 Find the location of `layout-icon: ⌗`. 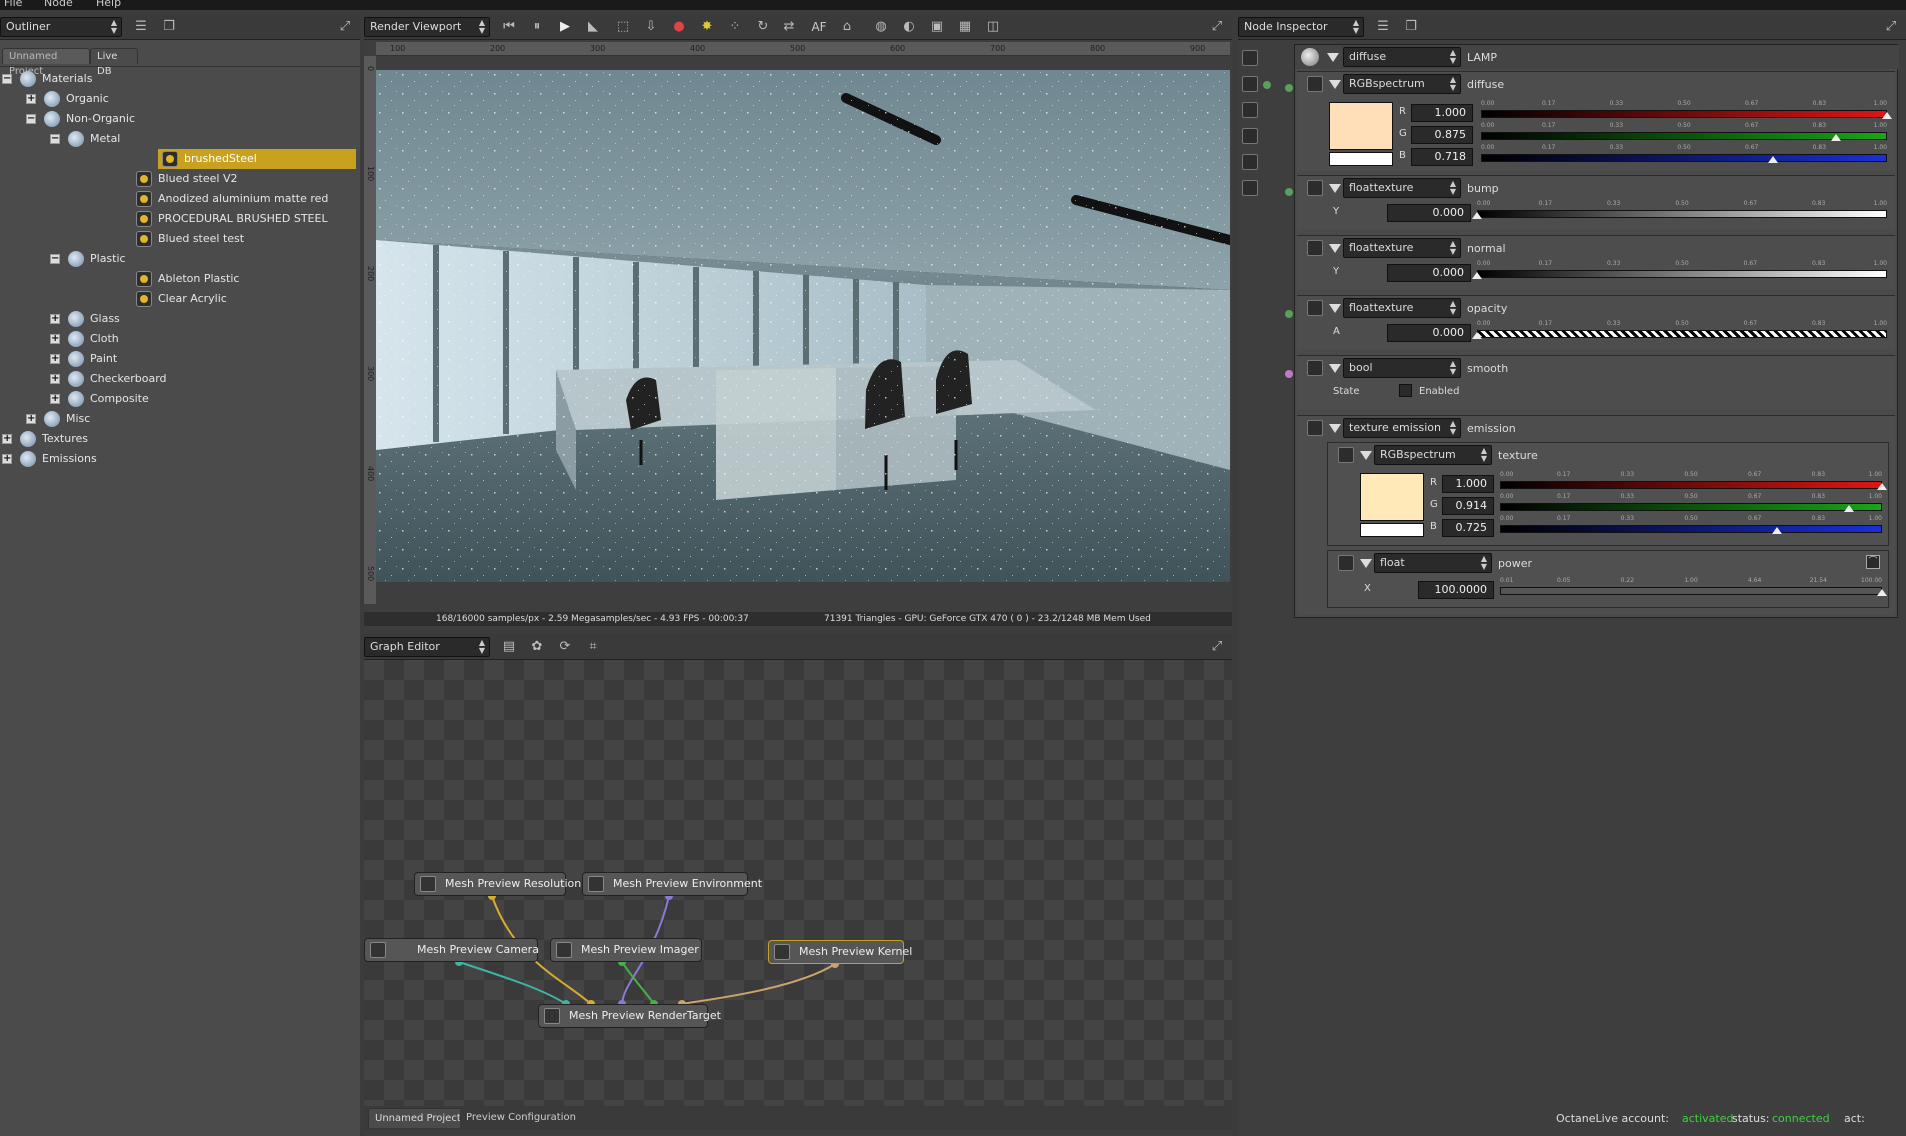

layout-icon: ⌗ is located at coordinates (593, 647).